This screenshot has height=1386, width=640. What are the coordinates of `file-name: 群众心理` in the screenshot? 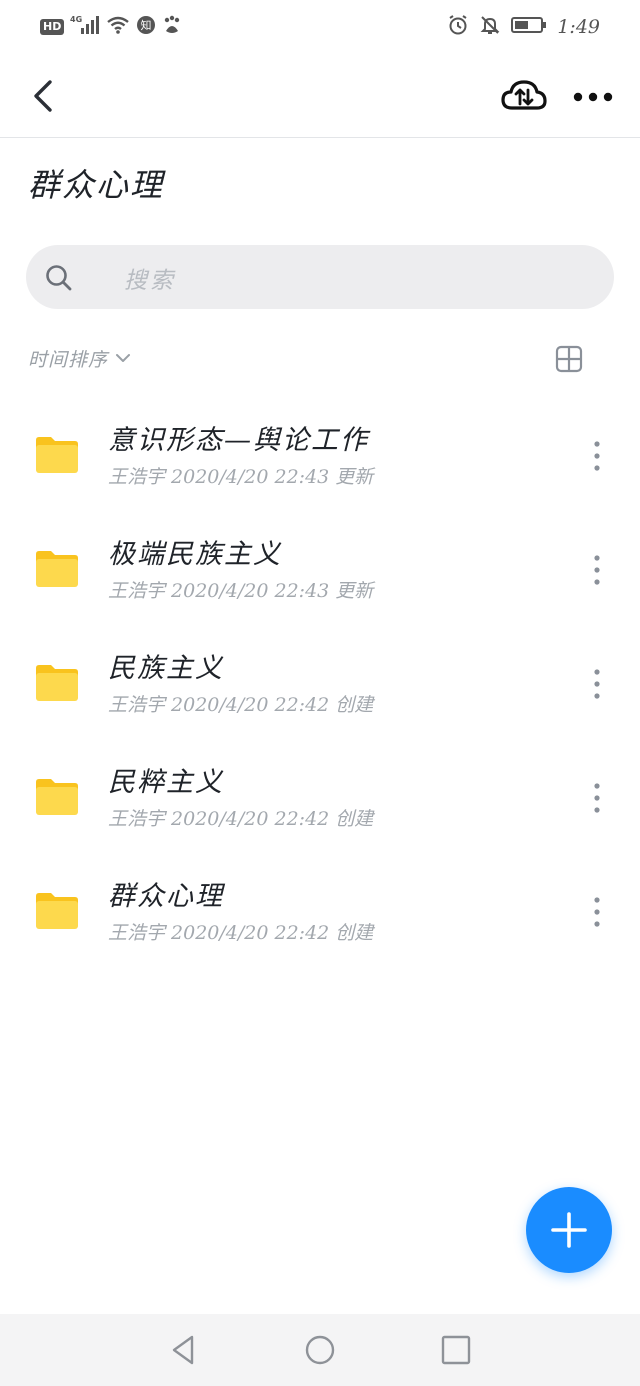 It's located at (166, 896).